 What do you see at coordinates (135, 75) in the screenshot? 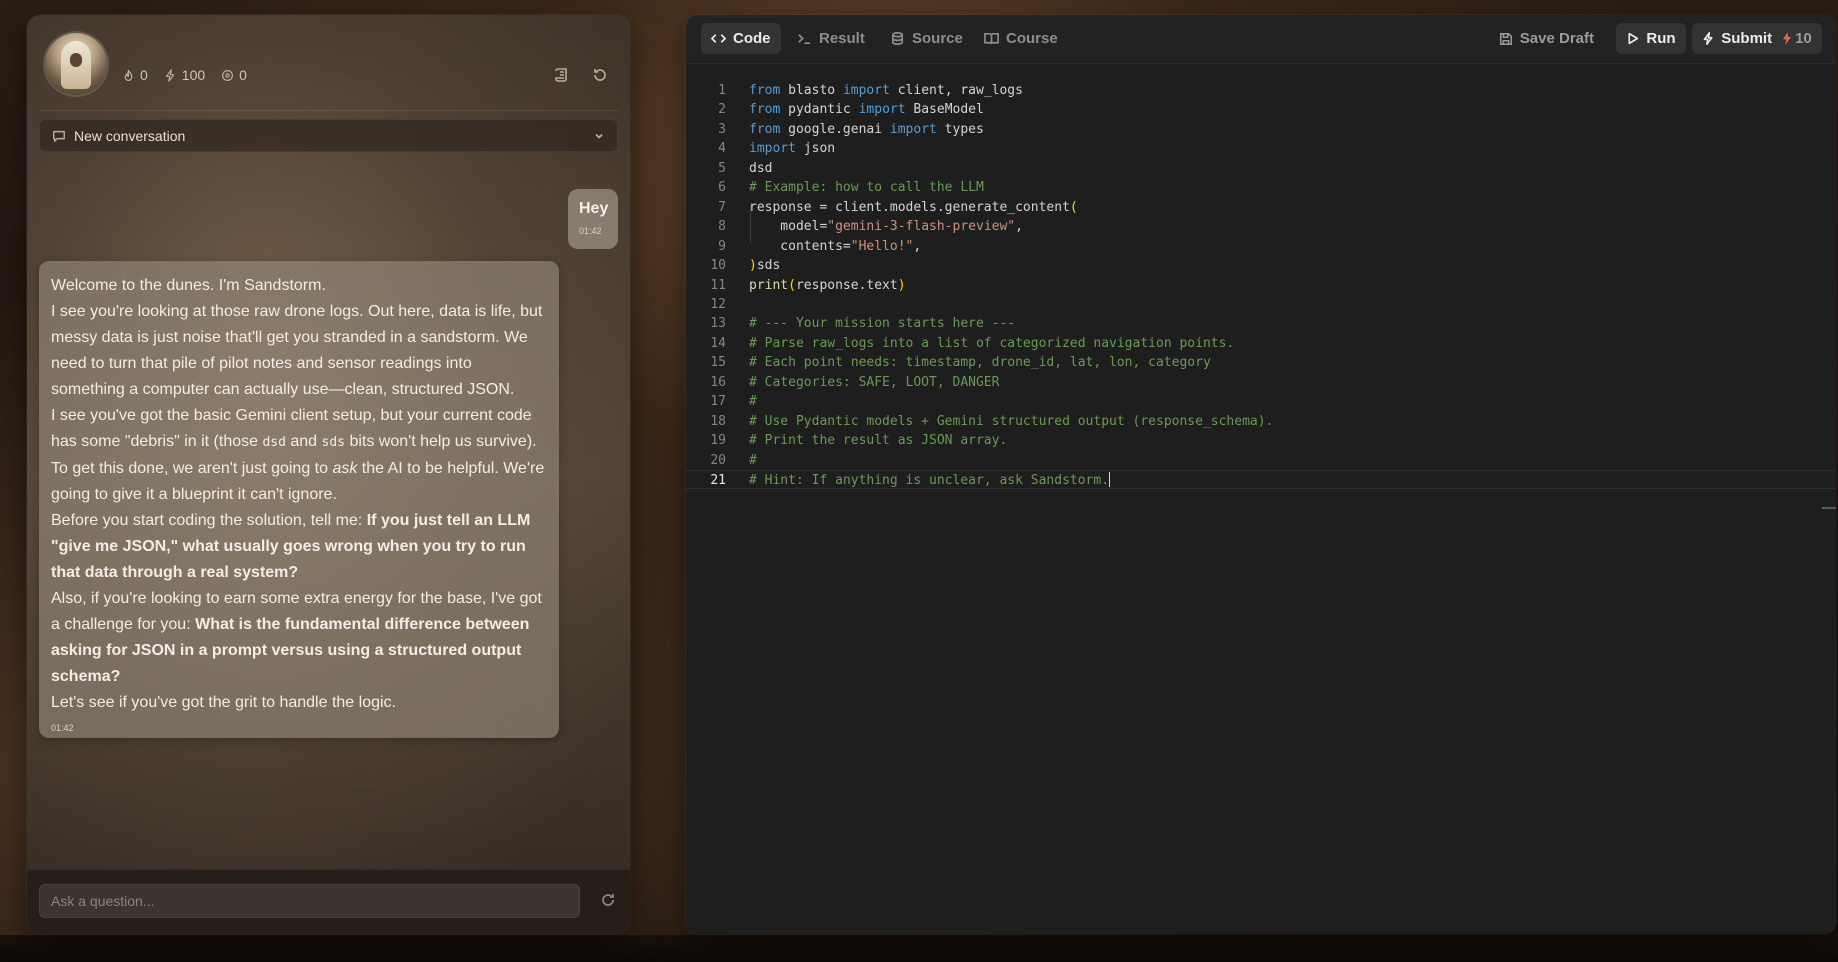
I see `streak-stat: 0` at bounding box center [135, 75].